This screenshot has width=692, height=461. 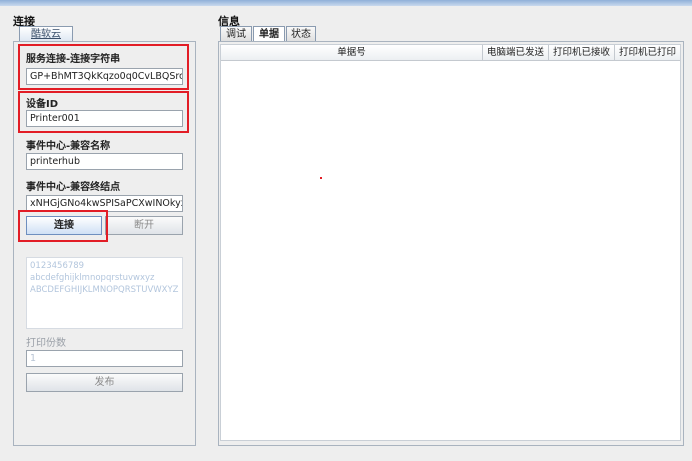 What do you see at coordinates (46, 343) in the screenshot?
I see `copies-label: 打印份数` at bounding box center [46, 343].